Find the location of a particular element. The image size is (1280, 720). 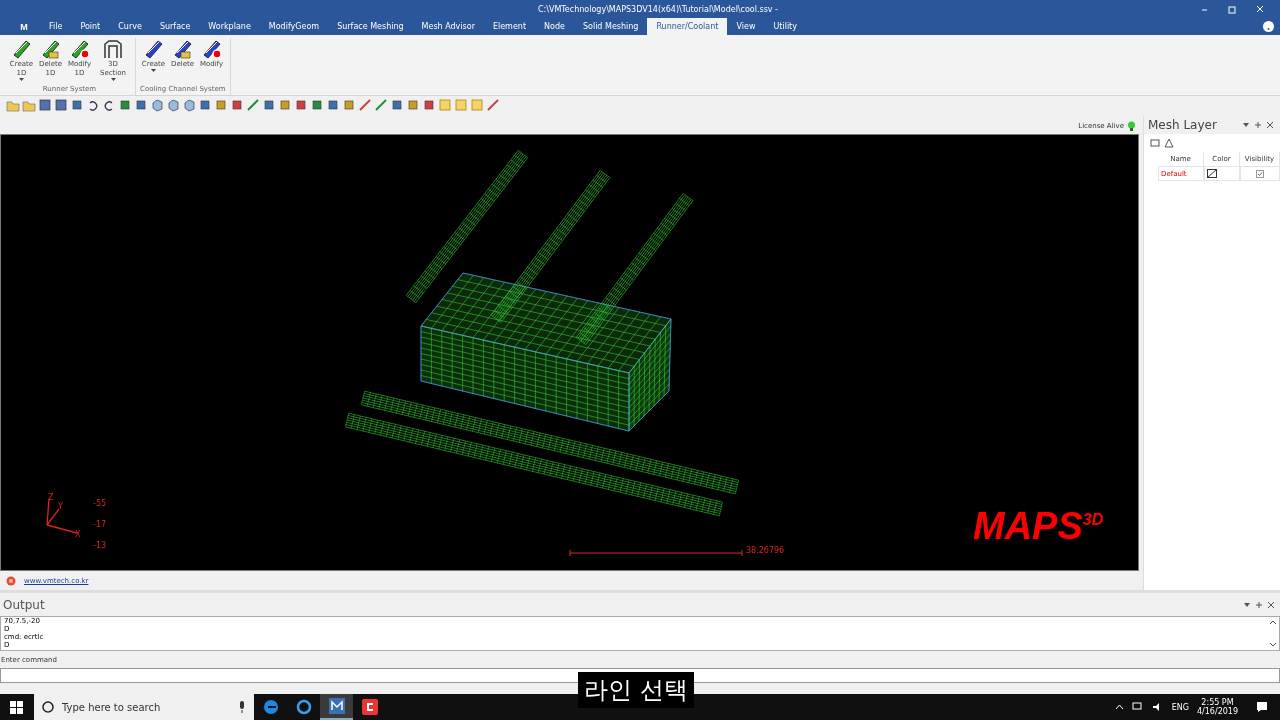

ribbon-tab: Runner/Coolant is located at coordinates (687, 26).